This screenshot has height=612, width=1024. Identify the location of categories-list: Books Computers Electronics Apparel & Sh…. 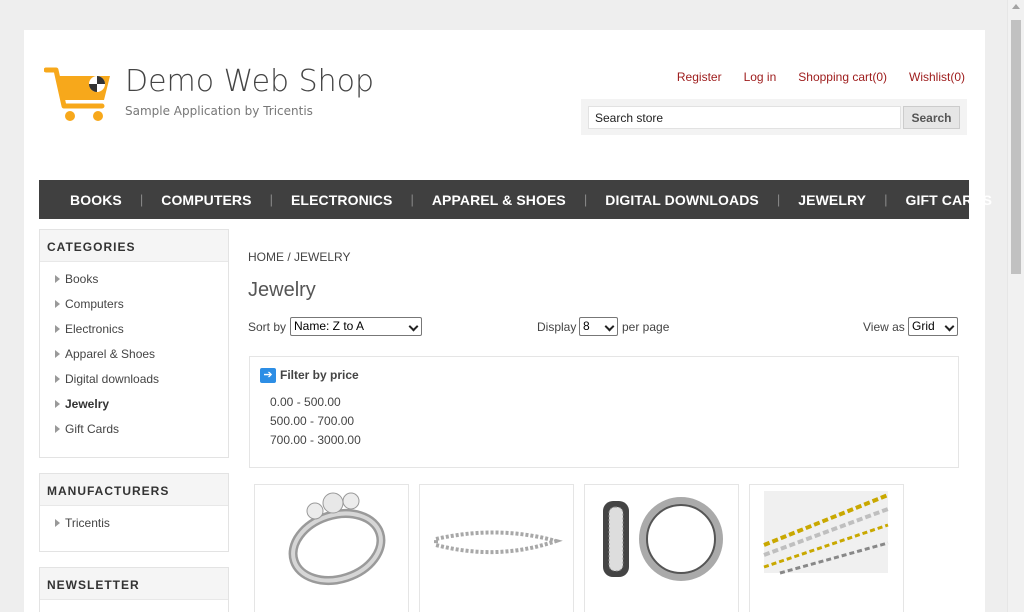
(134, 355).